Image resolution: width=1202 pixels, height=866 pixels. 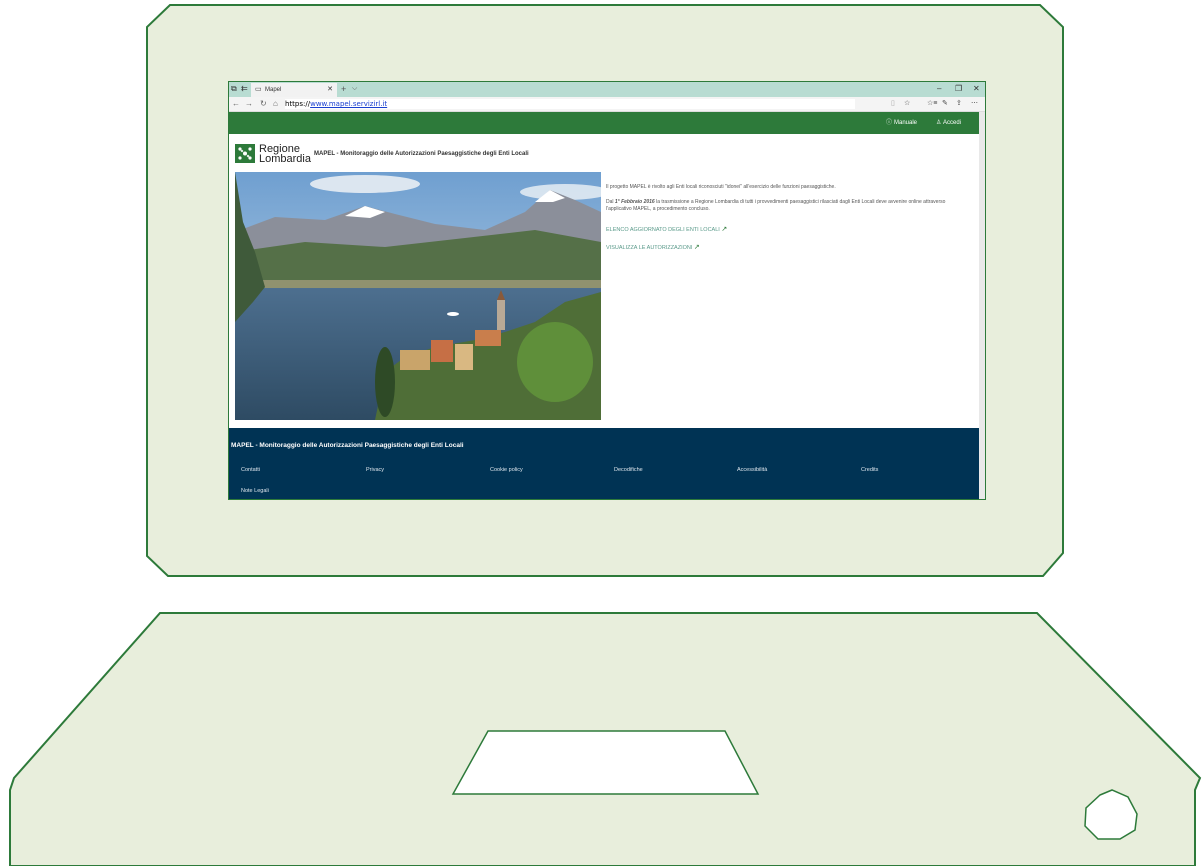 I want to click on tabs-aside-icon: ⇇, so click(x=244, y=89).